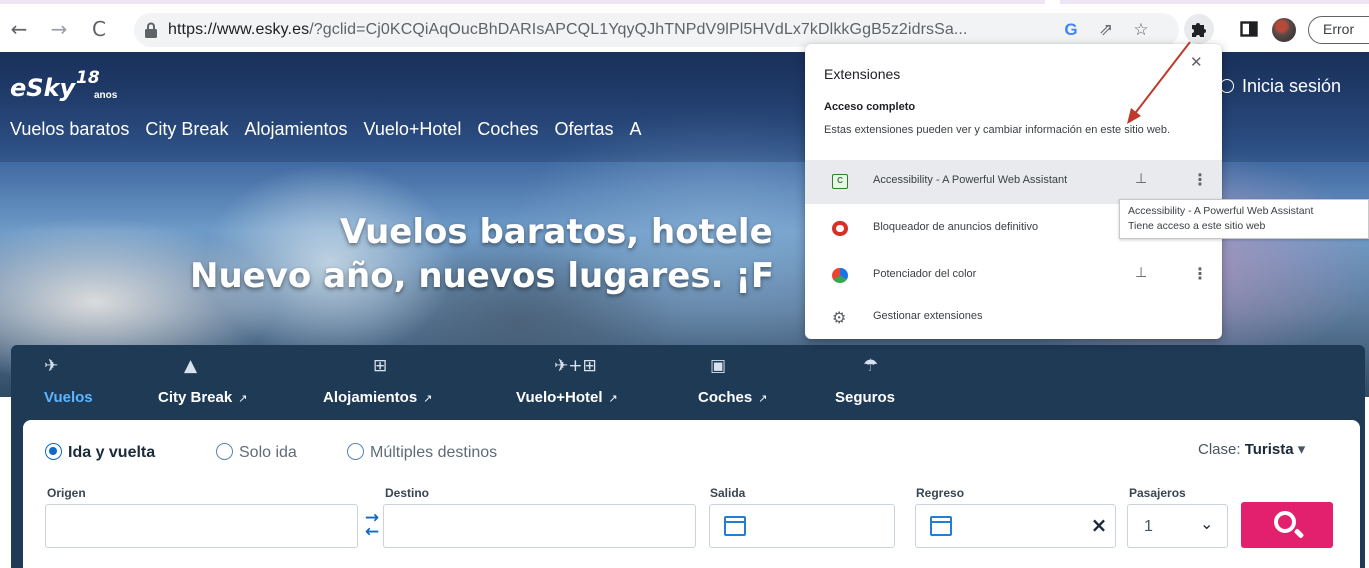 This screenshot has height=568, width=1369. What do you see at coordinates (802, 526) in the screenshot?
I see `departure-date-input` at bounding box center [802, 526].